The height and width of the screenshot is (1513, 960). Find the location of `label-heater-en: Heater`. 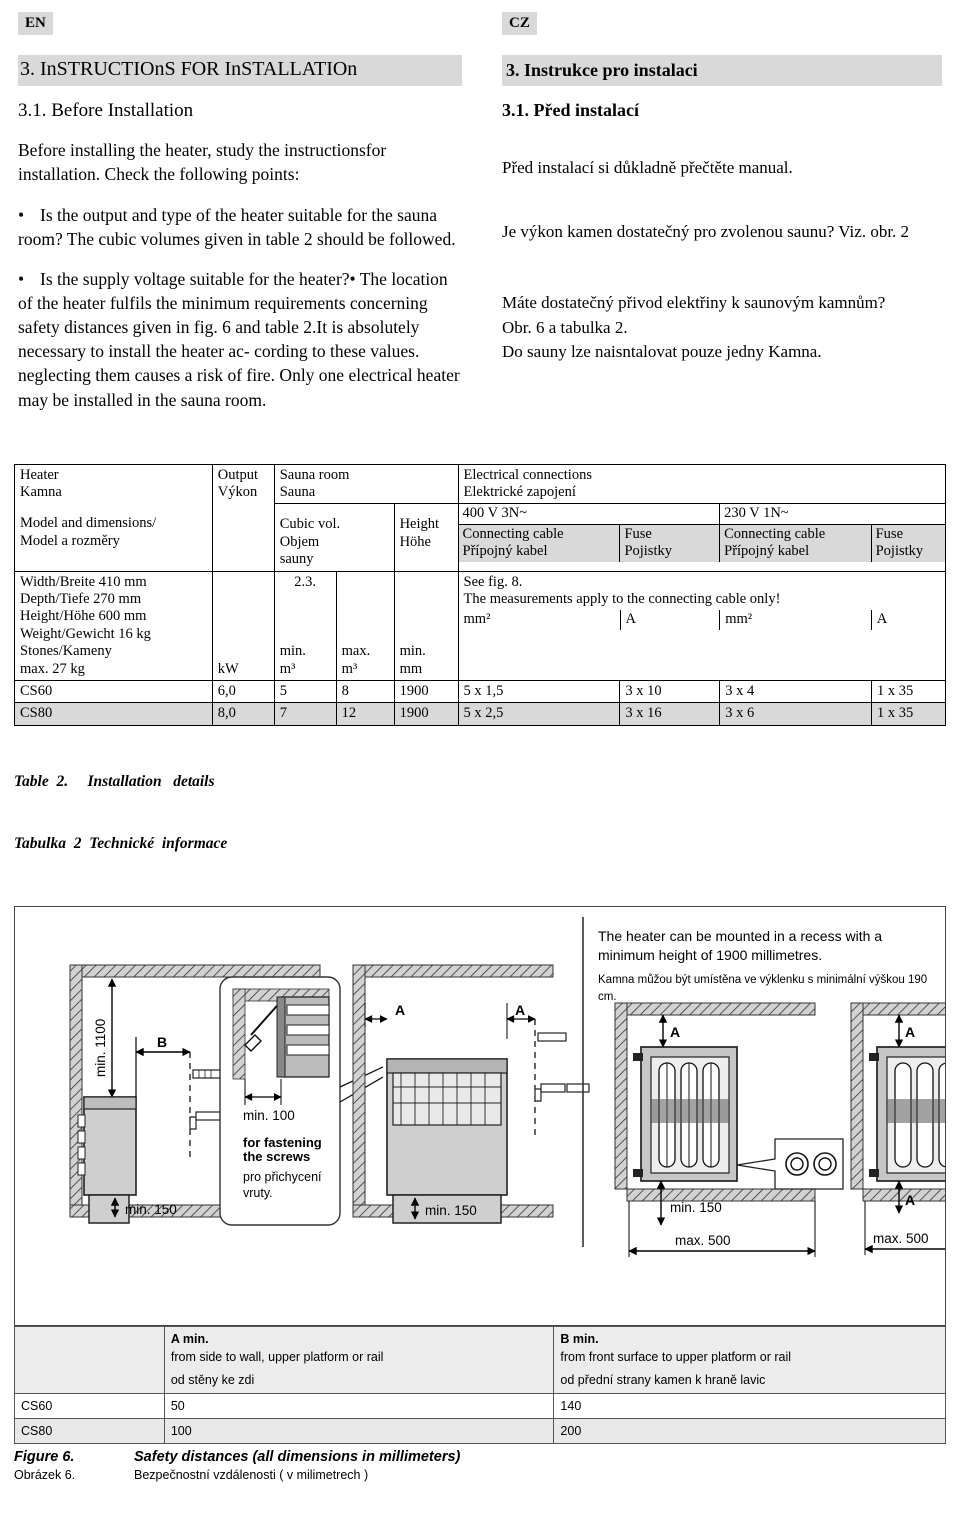

label-heater-en: Heater is located at coordinates (39, 474).